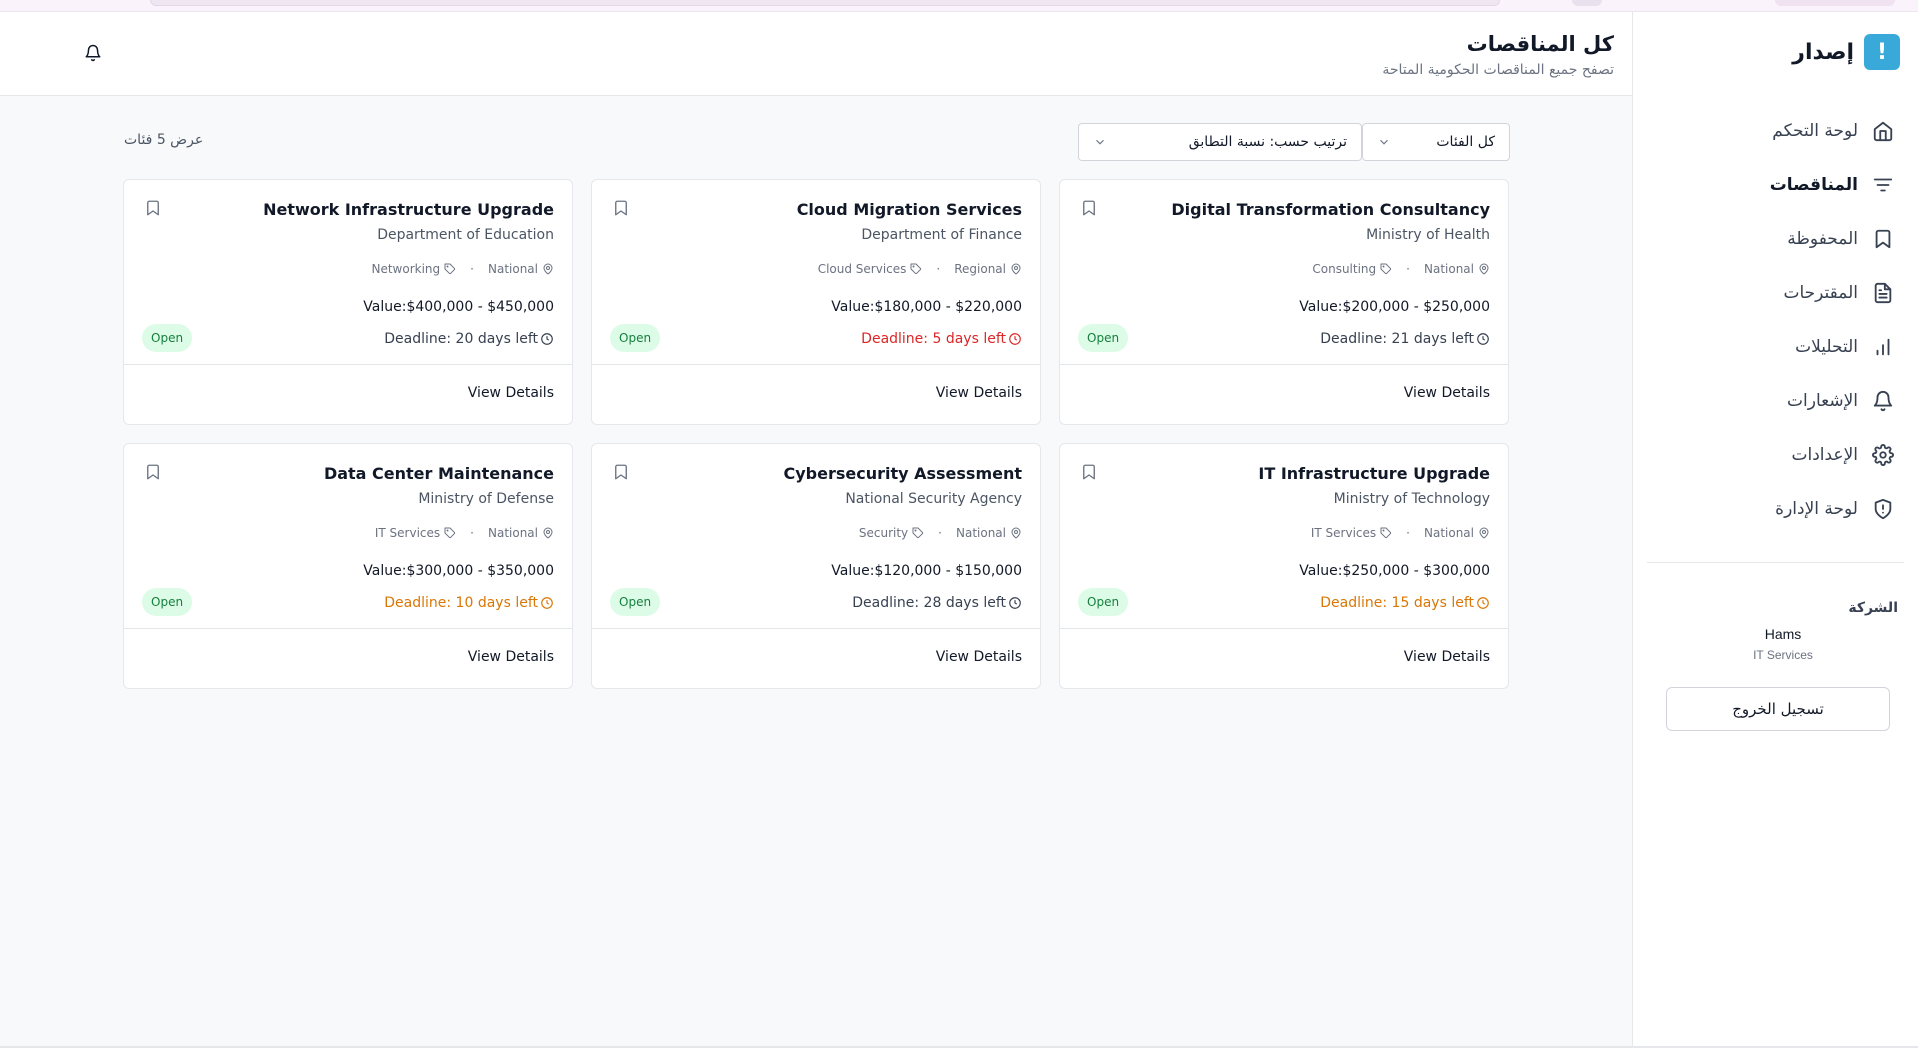 The image size is (1918, 1048). I want to click on tender-title: IT Infrastructure Upgrade, so click(1374, 473).